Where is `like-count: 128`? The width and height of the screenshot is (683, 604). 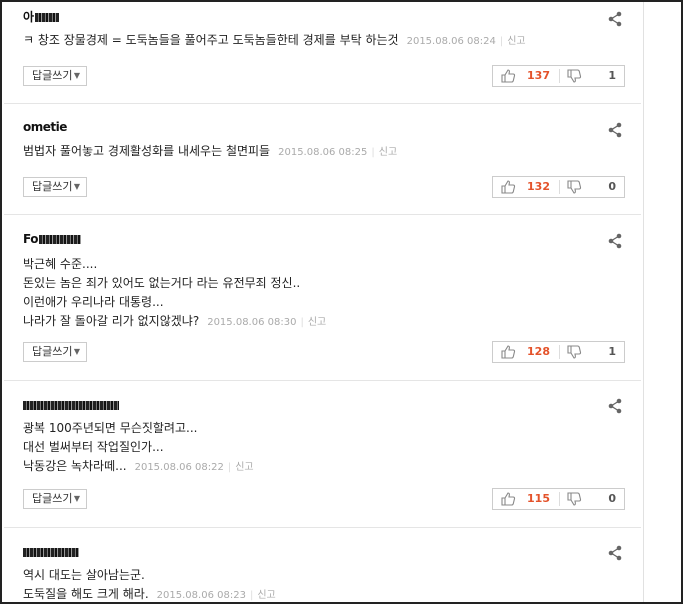
like-count: 128 is located at coordinates (538, 351).